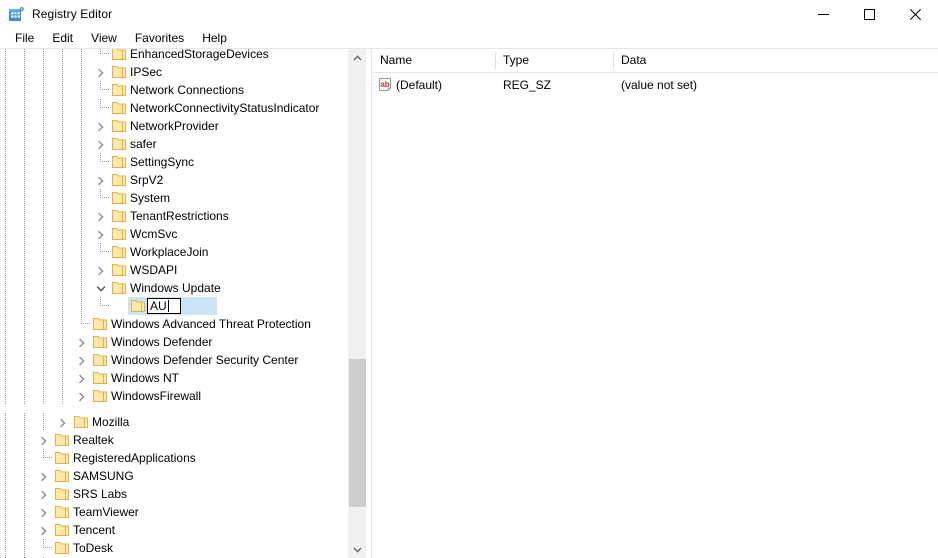 This screenshot has width=938, height=558. I want to click on title-bar: Registry Editor, so click(469, 14).